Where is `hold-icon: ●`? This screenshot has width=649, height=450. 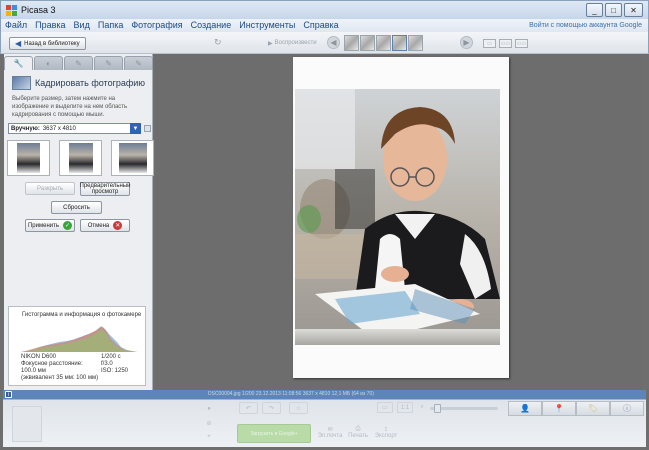
hold-icon: ● is located at coordinates (209, 409).